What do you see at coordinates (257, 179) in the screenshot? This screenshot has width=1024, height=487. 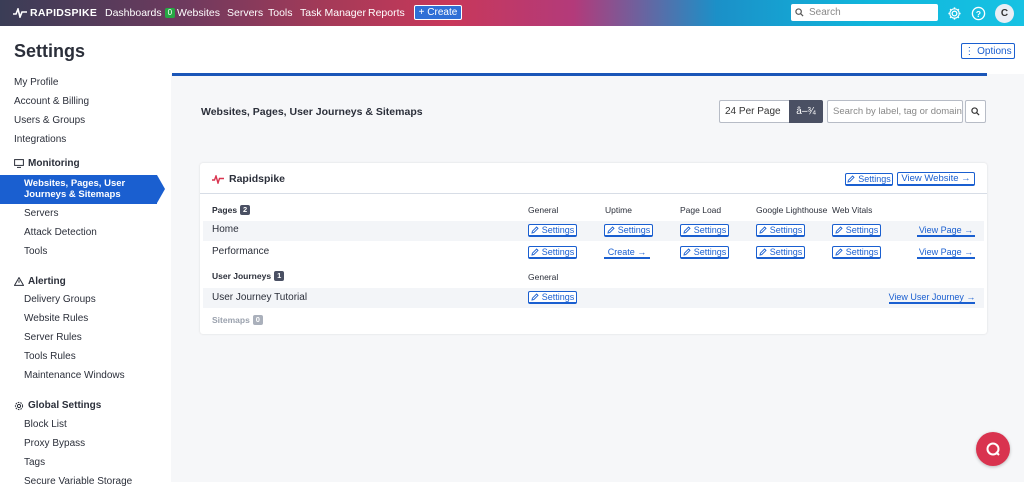 I see `website-name: Rapidspike` at bounding box center [257, 179].